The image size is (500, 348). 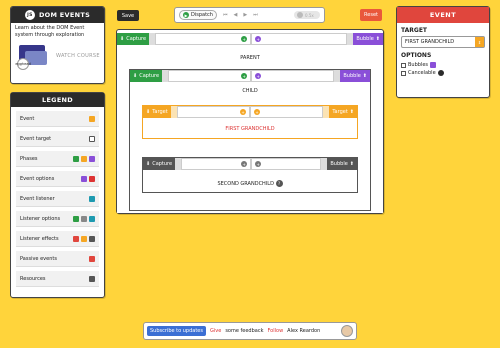 What do you see at coordinates (37, 198) in the screenshot?
I see `legend-item-label: Event listener` at bounding box center [37, 198].